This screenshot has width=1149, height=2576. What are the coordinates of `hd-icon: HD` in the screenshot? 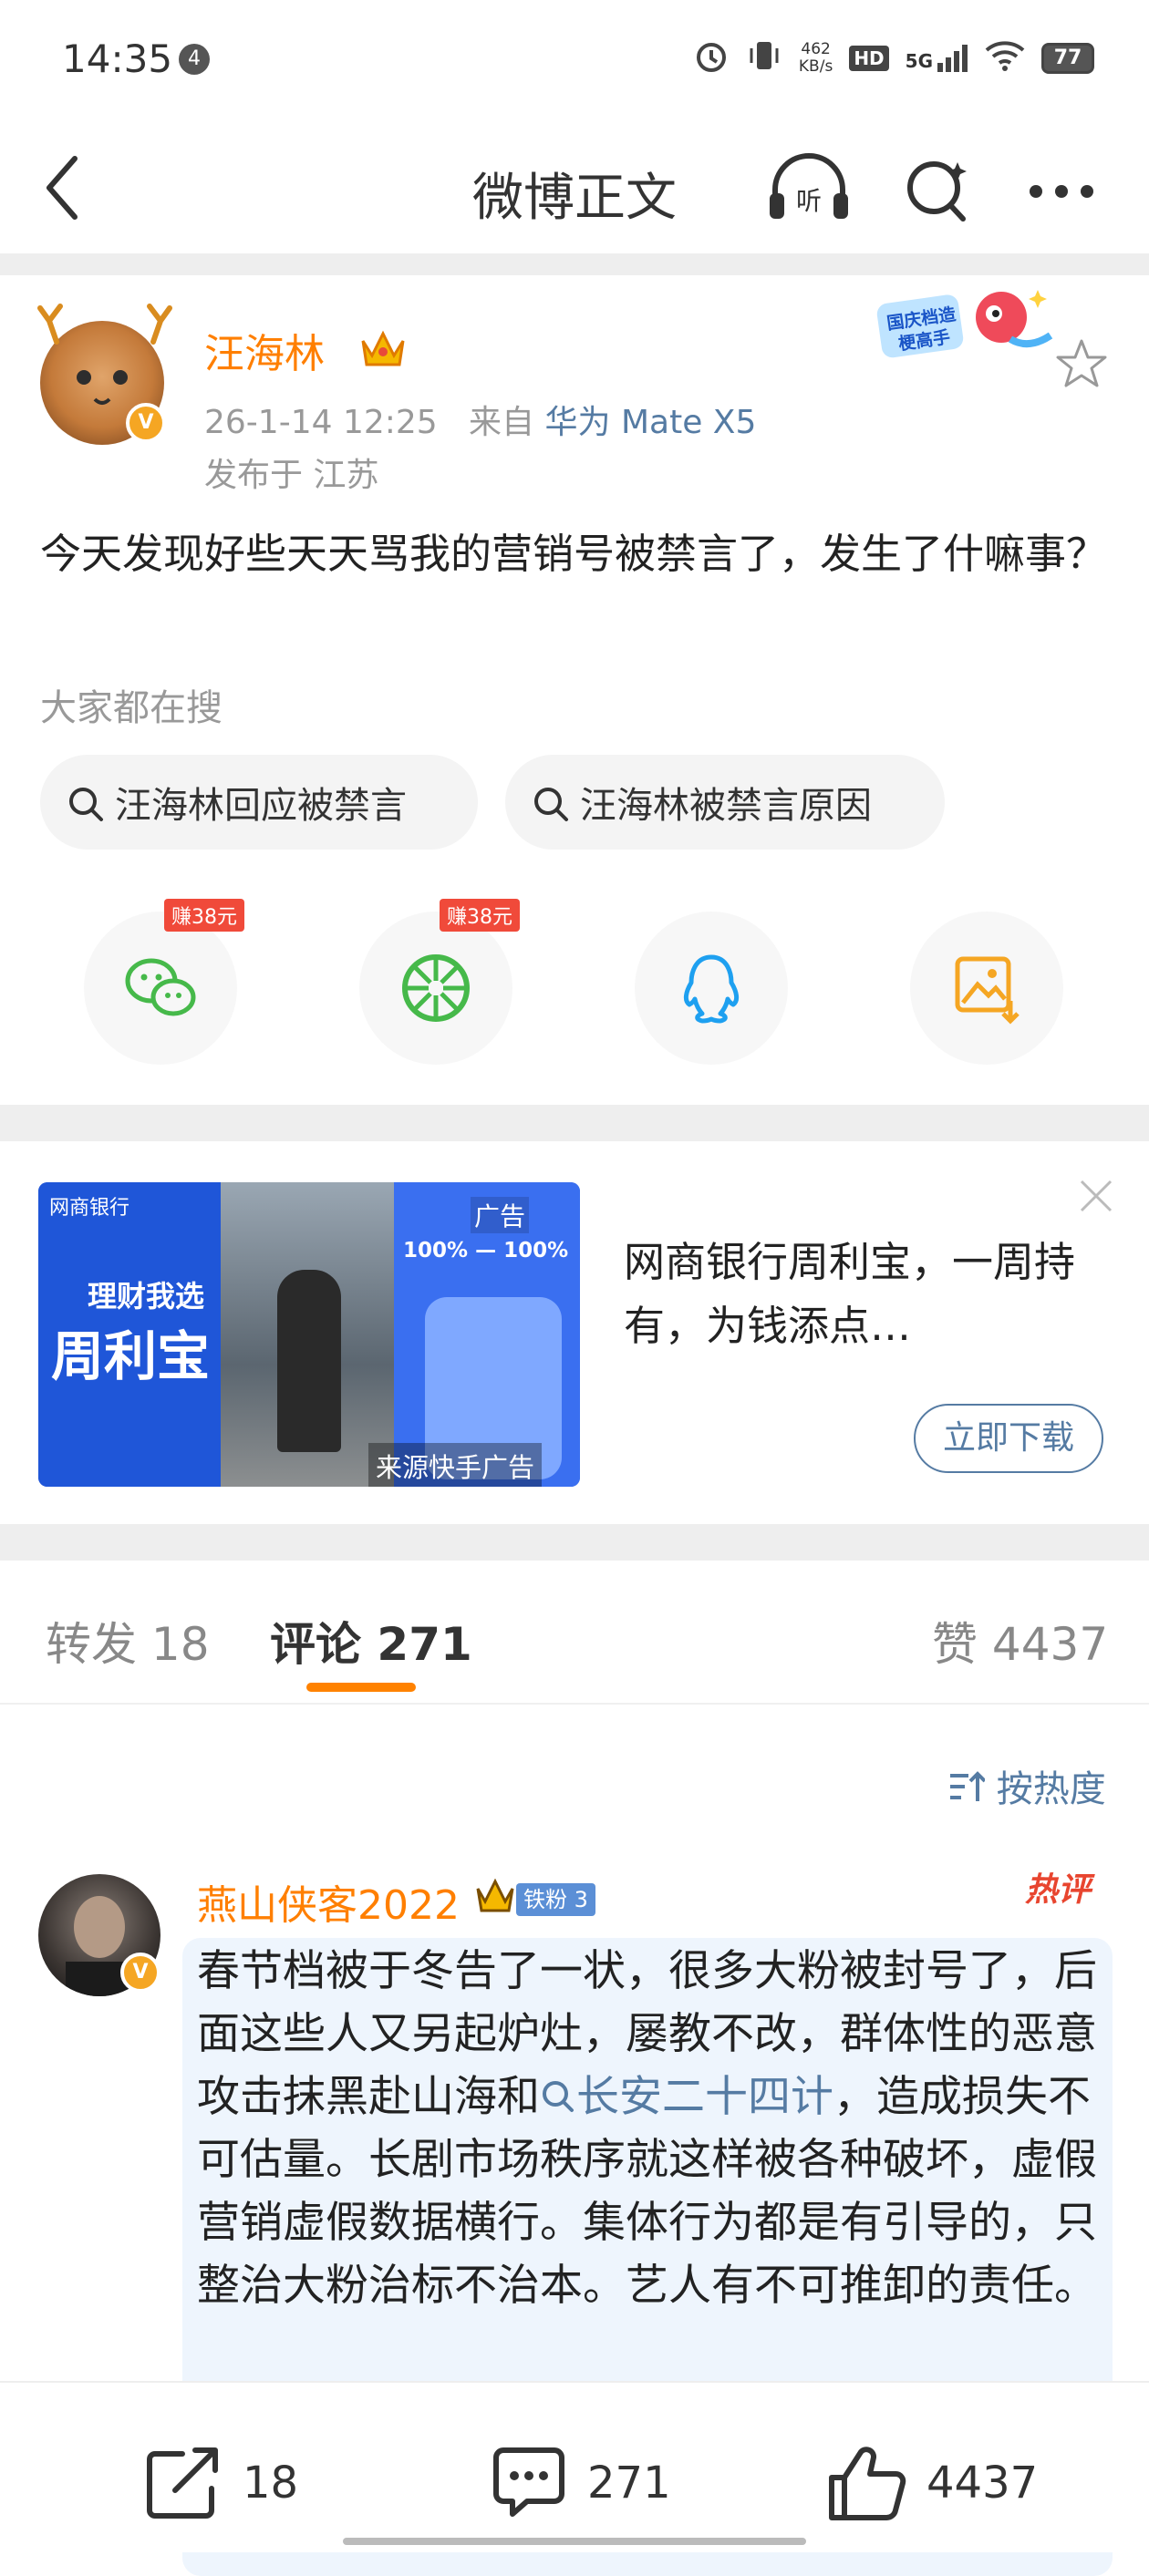 It's located at (869, 58).